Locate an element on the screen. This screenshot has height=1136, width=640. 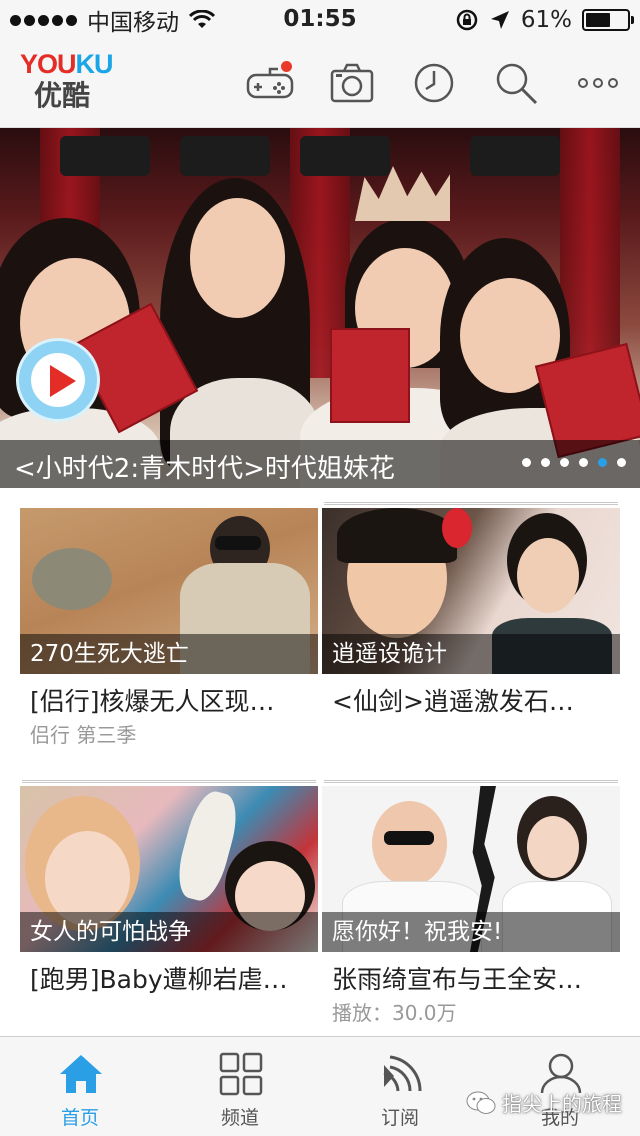
video-thumbnail: 270生死大逃亡 is located at coordinates (169, 591).